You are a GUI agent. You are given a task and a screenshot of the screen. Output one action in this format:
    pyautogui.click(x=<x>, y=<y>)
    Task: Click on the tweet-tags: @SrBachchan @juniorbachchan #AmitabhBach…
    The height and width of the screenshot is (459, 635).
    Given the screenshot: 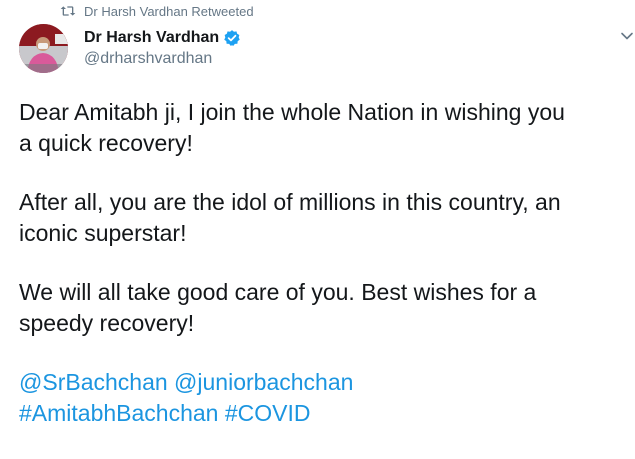 What is the action you would take?
    pyautogui.click(x=324, y=398)
    